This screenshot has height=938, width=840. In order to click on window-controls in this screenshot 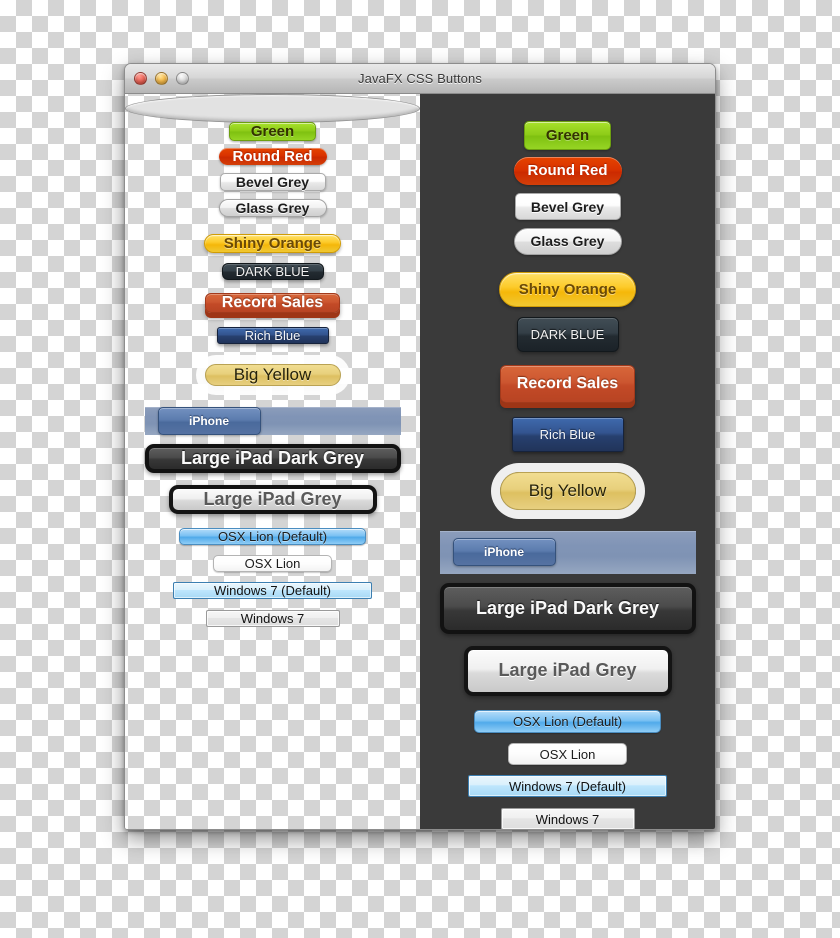, I will do `click(161, 78)`.